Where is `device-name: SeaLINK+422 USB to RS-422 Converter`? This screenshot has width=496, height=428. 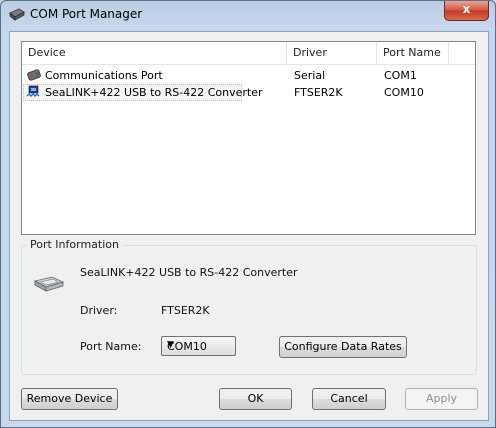 device-name: SeaLINK+422 USB to RS-422 Converter is located at coordinates (154, 92).